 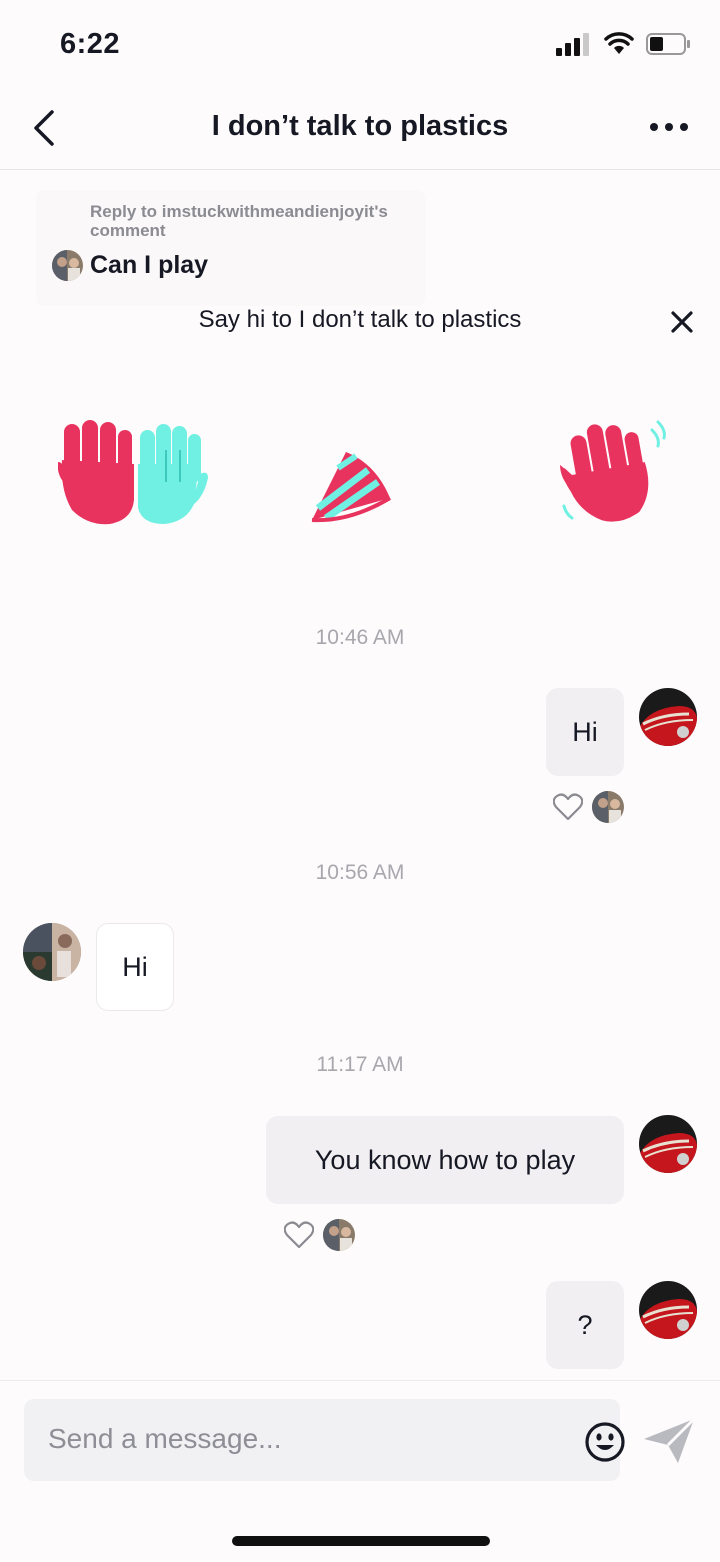 I want to click on status-icons, so click(x=624, y=44).